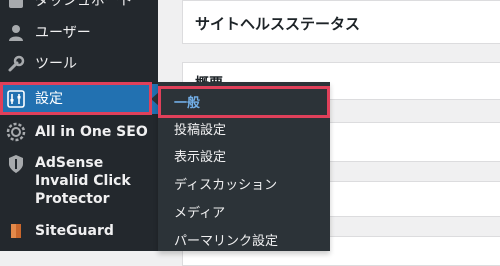 The width and height of the screenshot is (500, 266). Describe the element at coordinates (226, 242) in the screenshot. I see `submenu-item-permalink: パーマリンク設定` at that location.